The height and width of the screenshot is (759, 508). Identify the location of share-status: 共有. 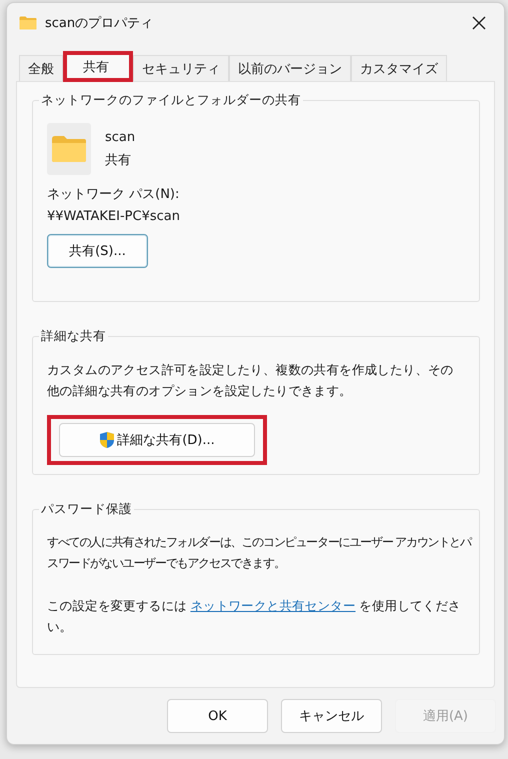
(118, 160).